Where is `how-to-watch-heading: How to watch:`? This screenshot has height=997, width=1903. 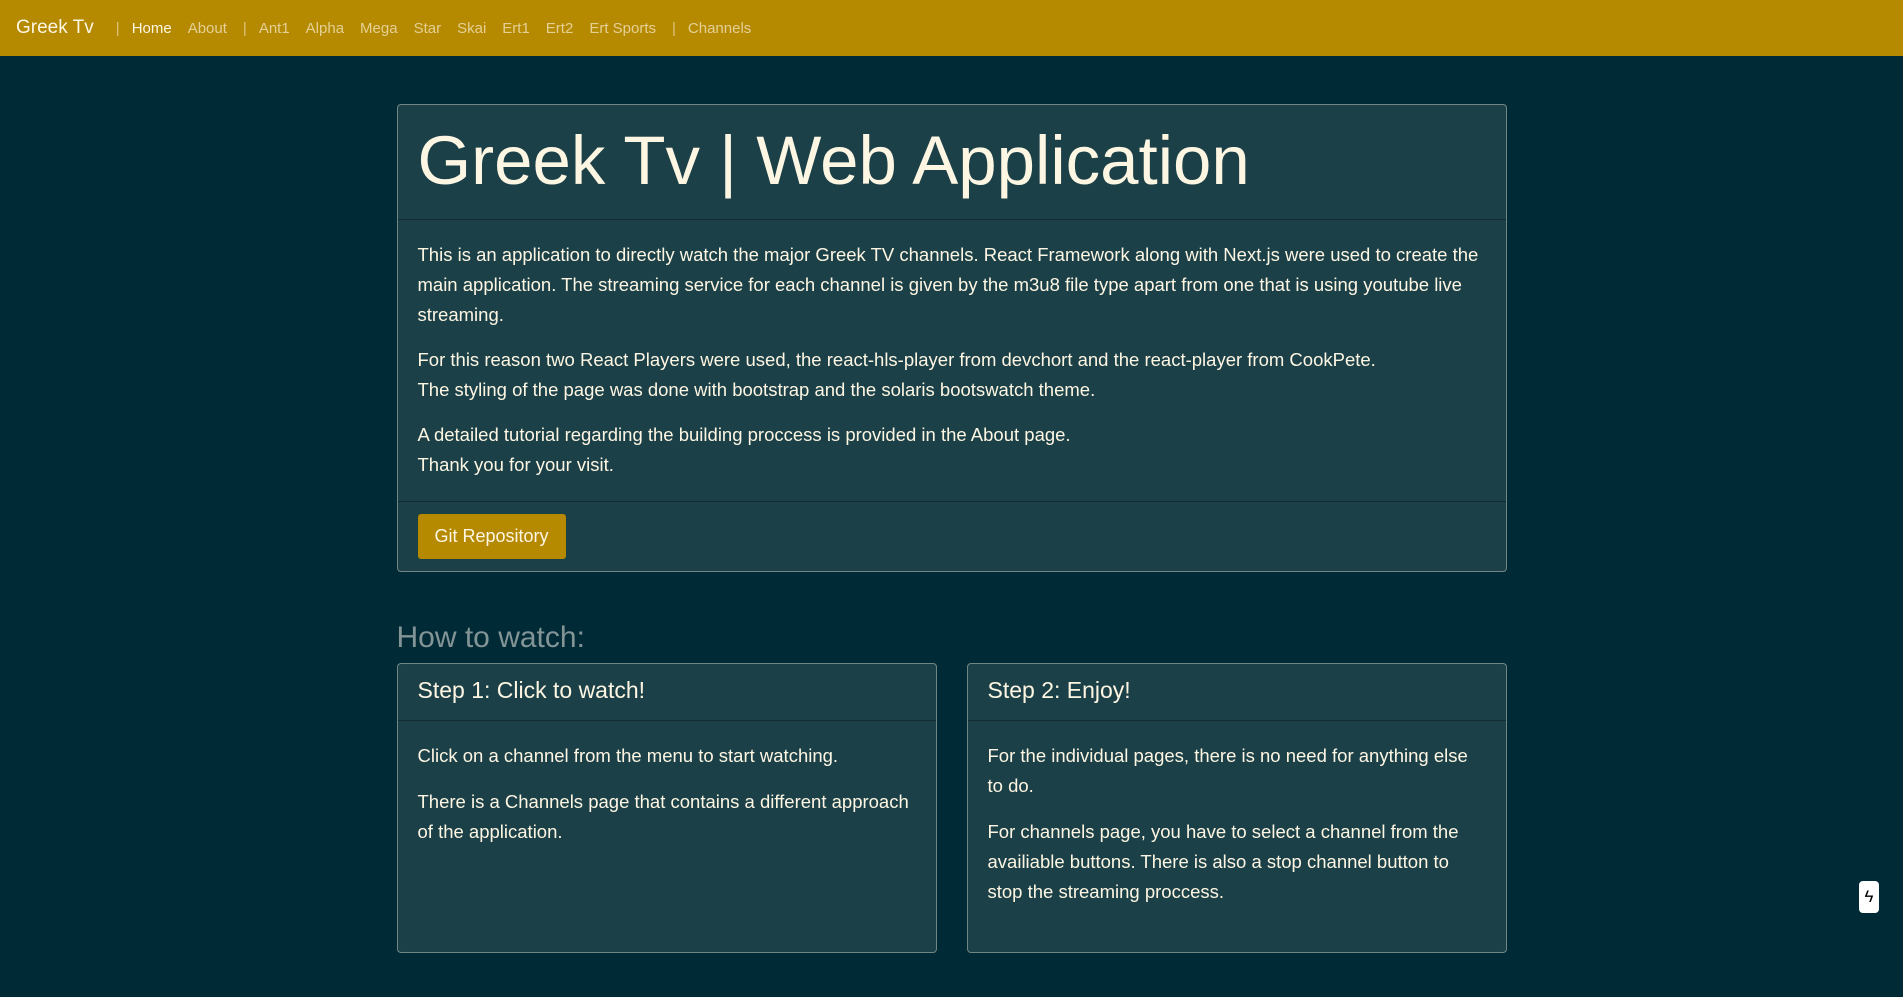 how-to-watch-heading: How to watch: is located at coordinates (490, 637).